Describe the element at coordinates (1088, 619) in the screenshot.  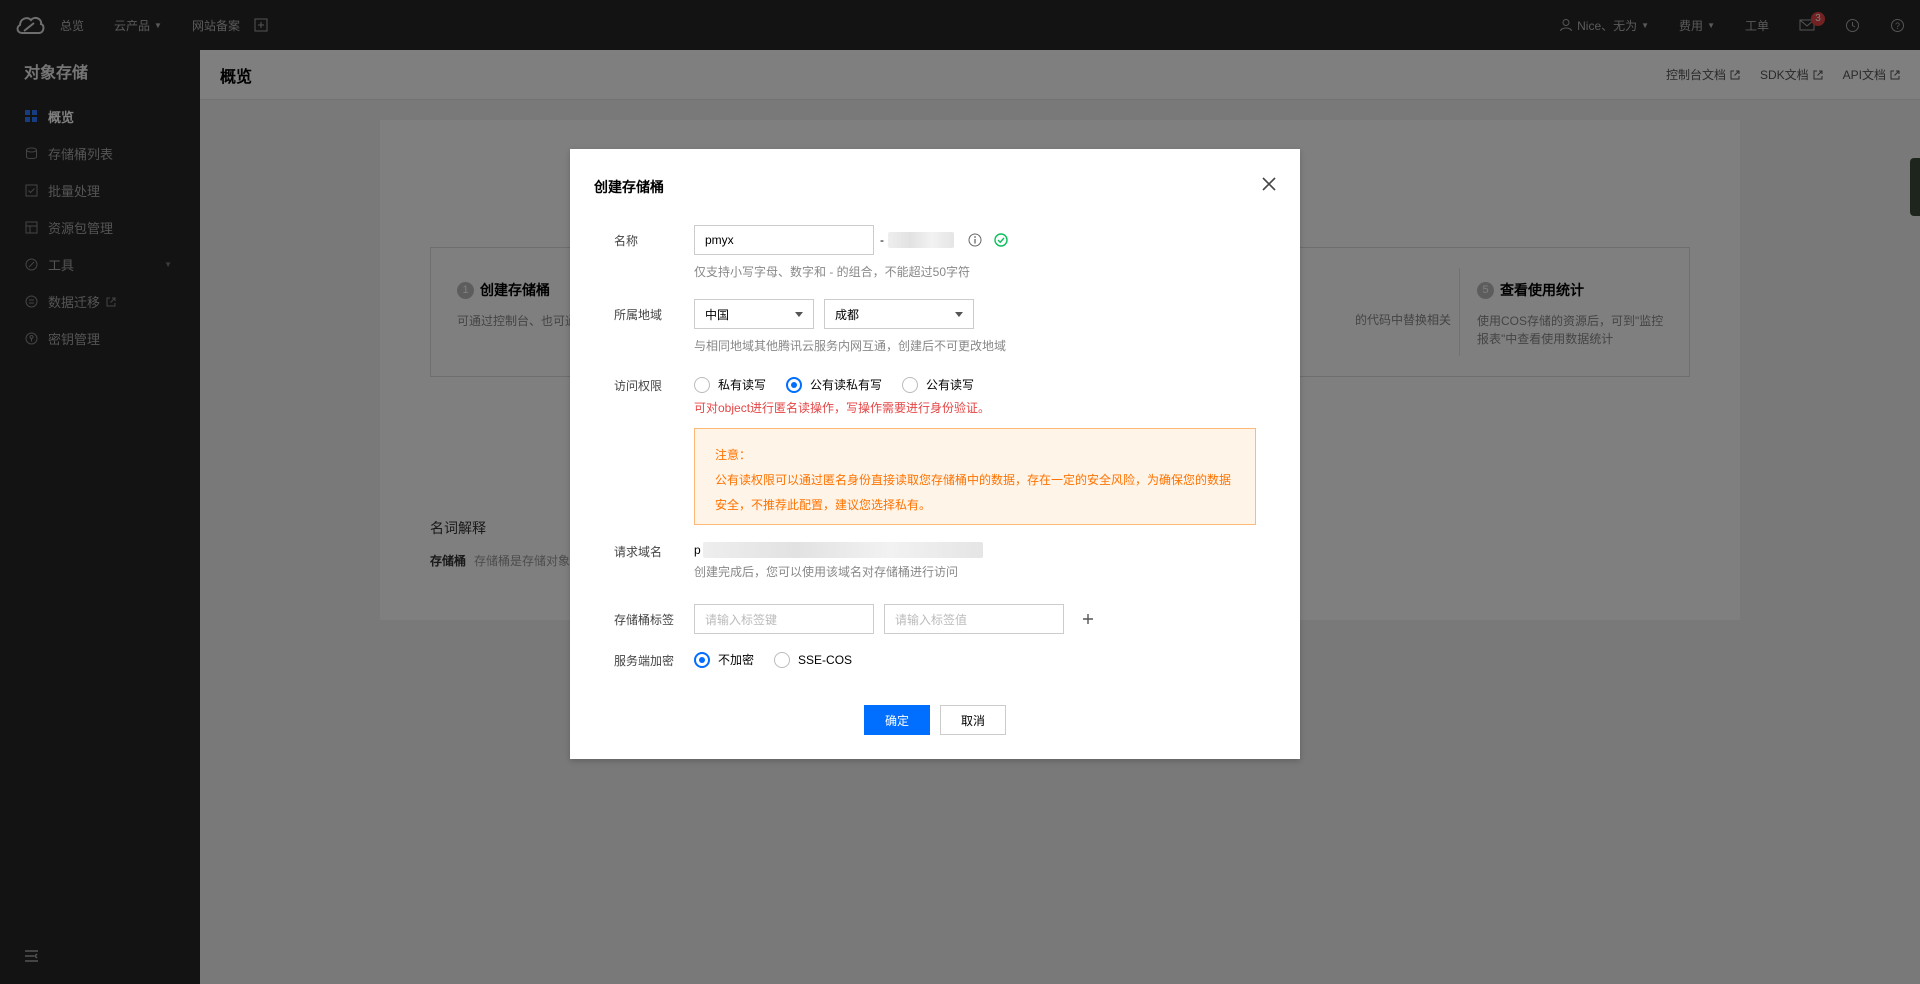
I see `add-icon` at that location.